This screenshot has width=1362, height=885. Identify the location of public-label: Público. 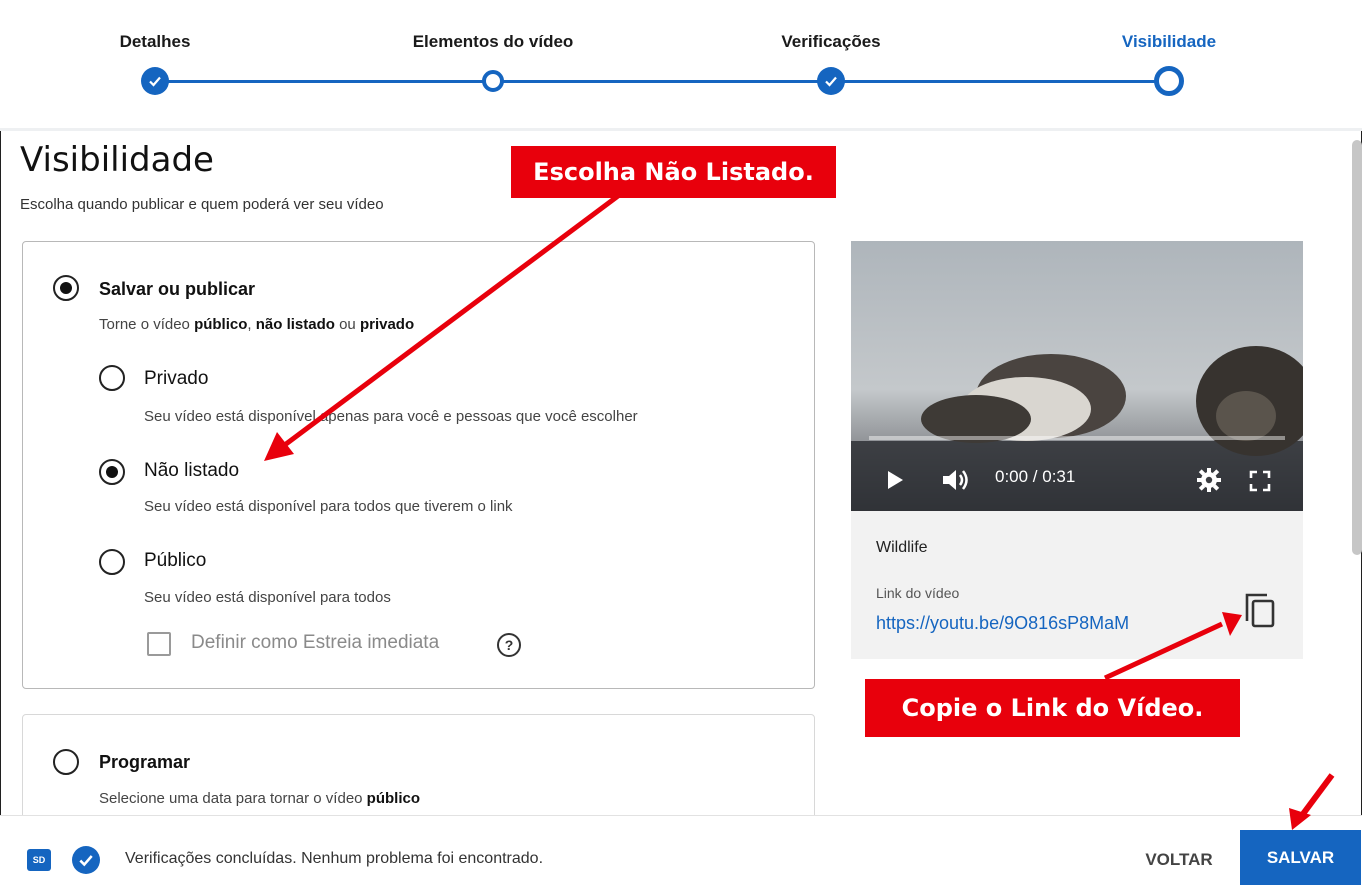
(175, 561).